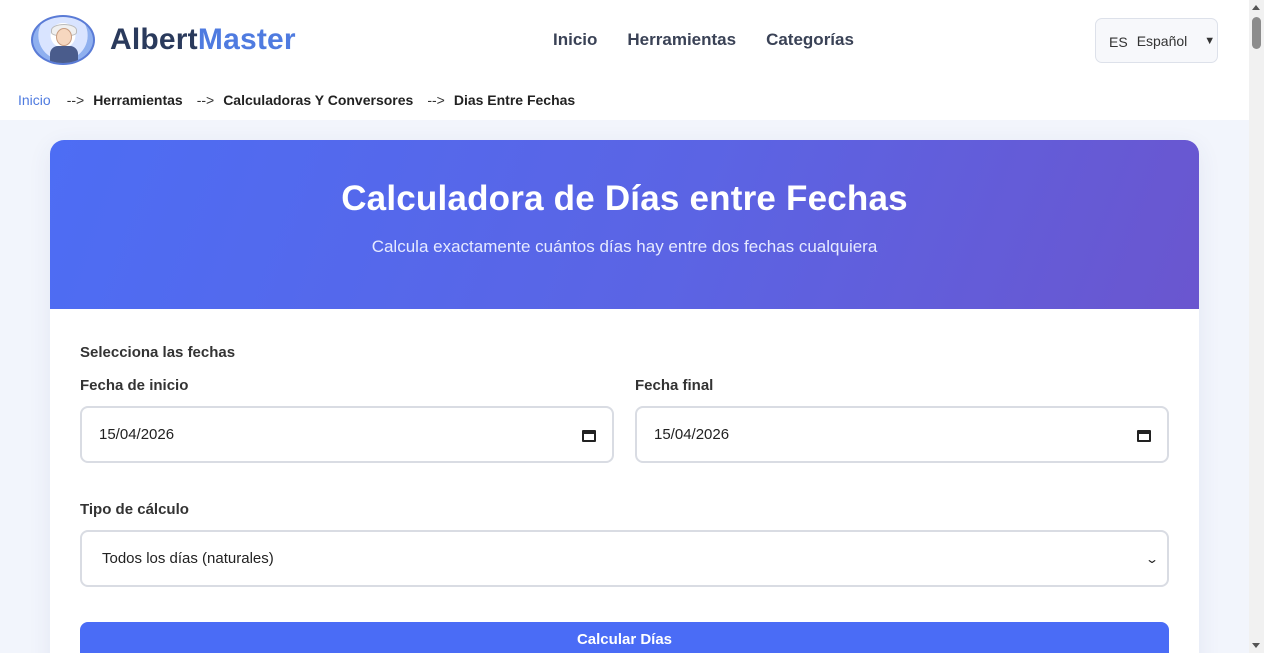 The height and width of the screenshot is (653, 1264). What do you see at coordinates (1256, 326) in the screenshot?
I see `page-scrollbar` at bounding box center [1256, 326].